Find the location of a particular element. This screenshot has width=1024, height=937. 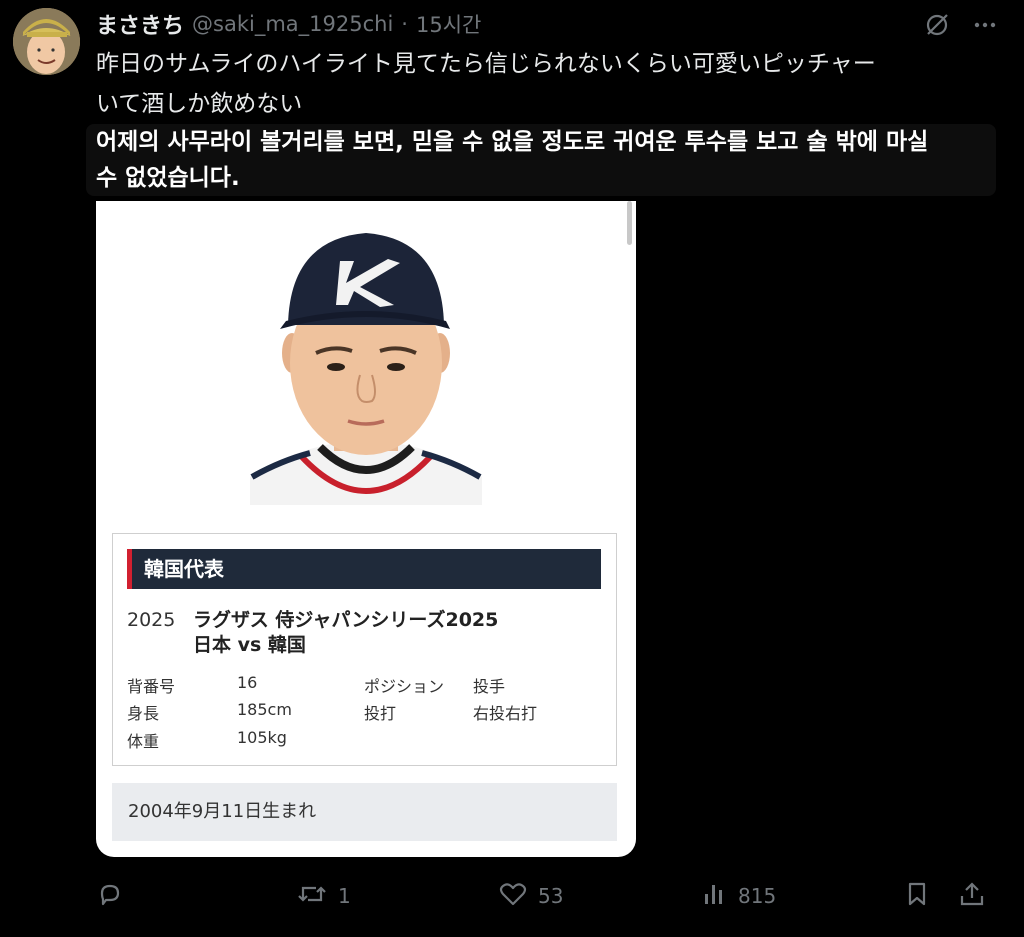

display-name: まさきち is located at coordinates (140, 24).